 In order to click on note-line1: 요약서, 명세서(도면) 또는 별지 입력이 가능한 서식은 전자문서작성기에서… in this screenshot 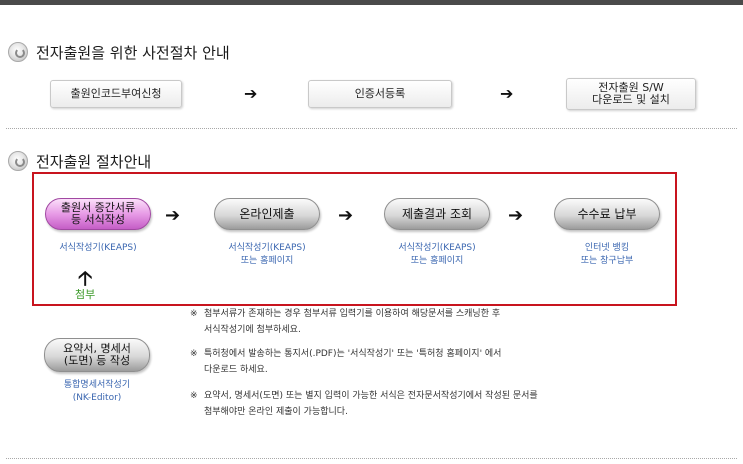, I will do `click(371, 396)`.